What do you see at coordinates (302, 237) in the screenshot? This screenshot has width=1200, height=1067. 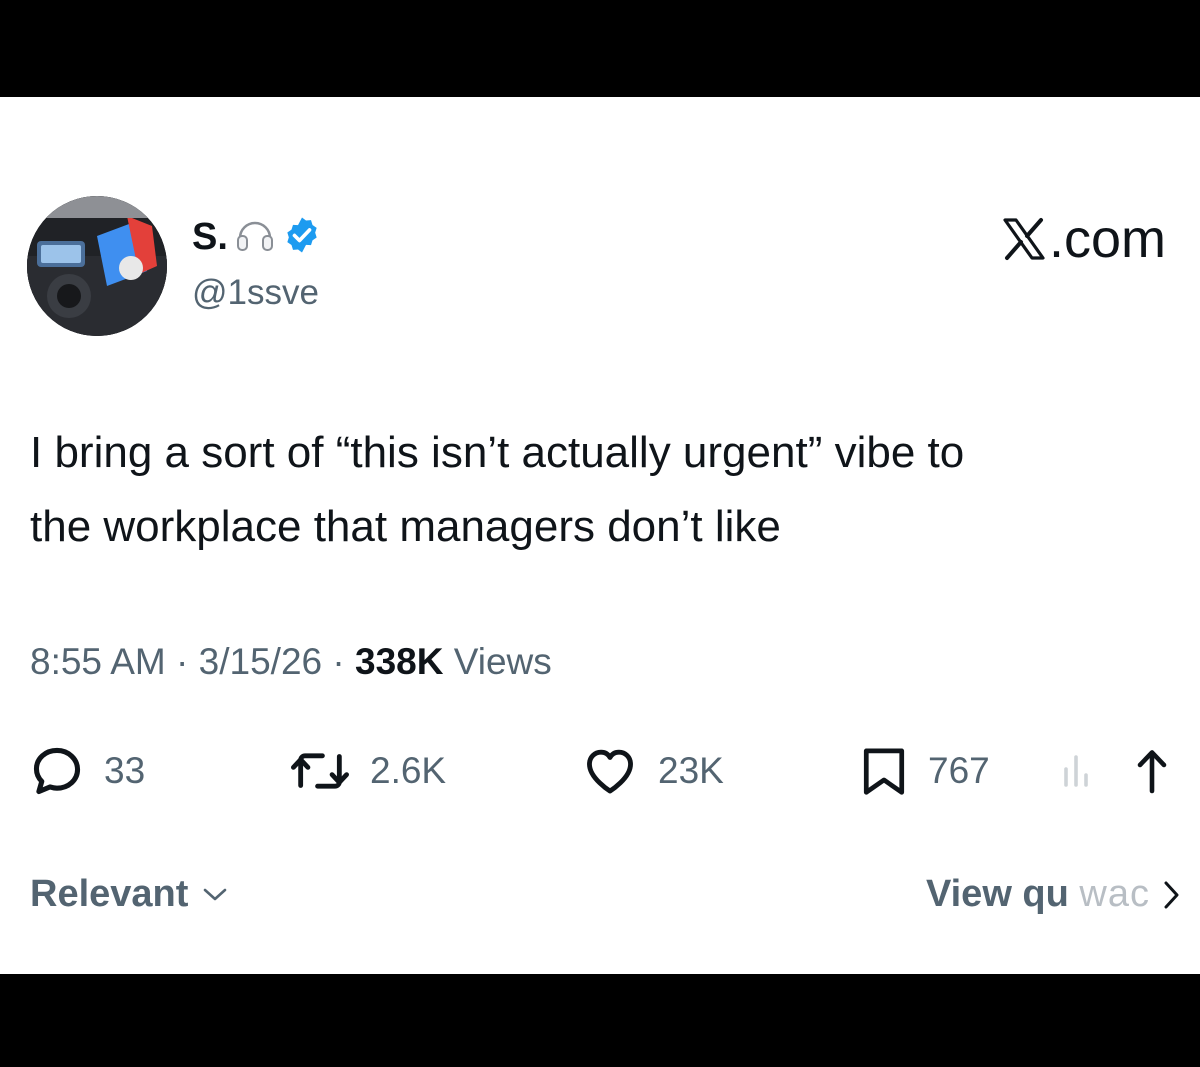 I see `verified-badge-icon` at bounding box center [302, 237].